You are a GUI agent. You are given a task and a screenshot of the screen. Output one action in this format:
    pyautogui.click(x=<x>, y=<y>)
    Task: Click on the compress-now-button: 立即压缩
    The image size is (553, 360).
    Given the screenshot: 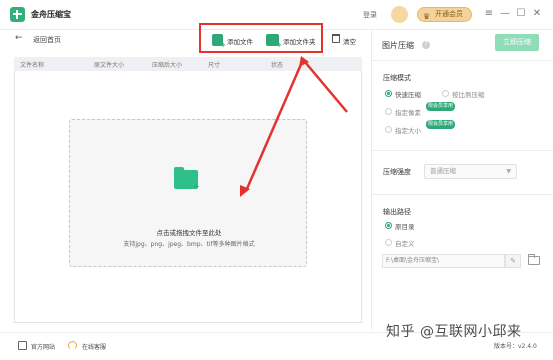 What is the action you would take?
    pyautogui.click(x=517, y=42)
    